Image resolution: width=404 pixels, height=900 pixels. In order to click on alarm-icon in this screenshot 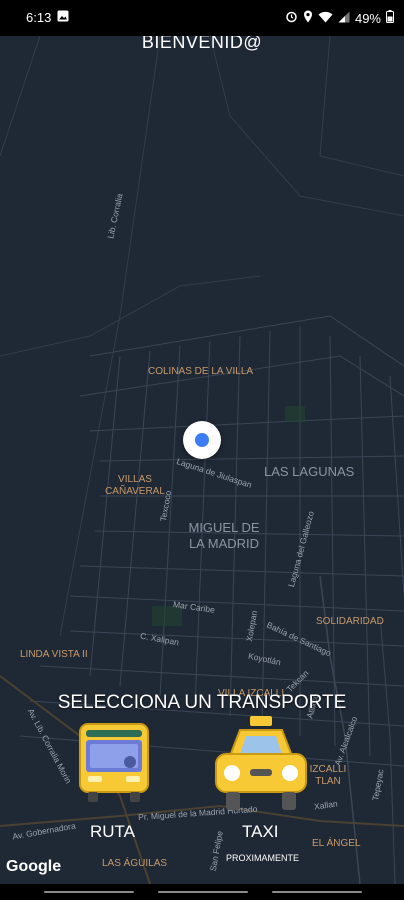, I will do `click(291, 18)`.